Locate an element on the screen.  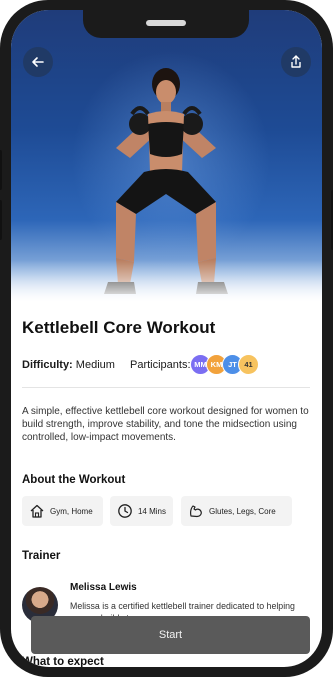
chip-text: 14 Mins is located at coordinates (151, 511).